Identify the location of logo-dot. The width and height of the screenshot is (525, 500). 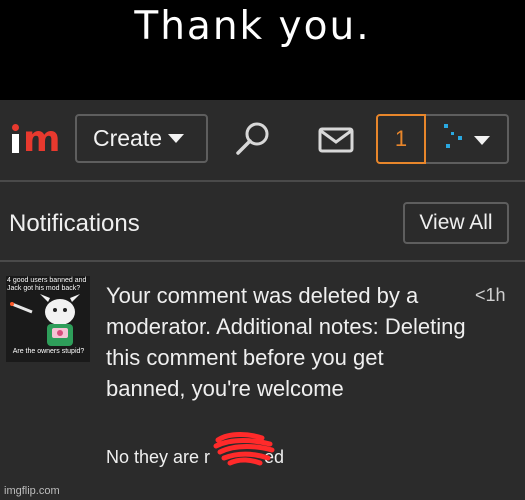
(15, 127).